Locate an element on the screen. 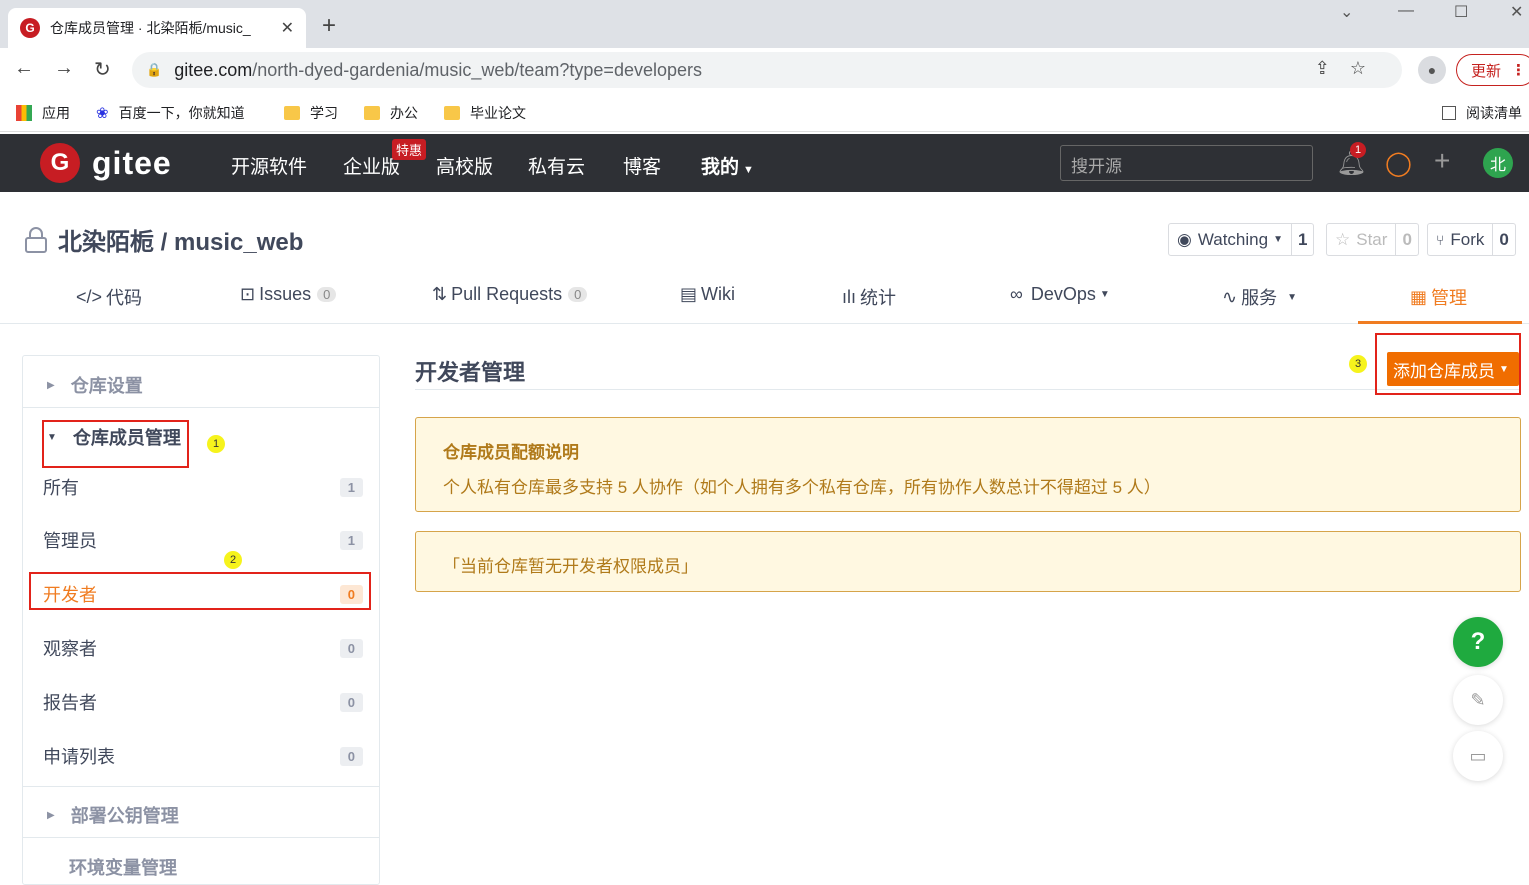 Image resolution: width=1529 pixels, height=885 pixels. sidebar-item-all: 所有 1 is located at coordinates (203, 487).